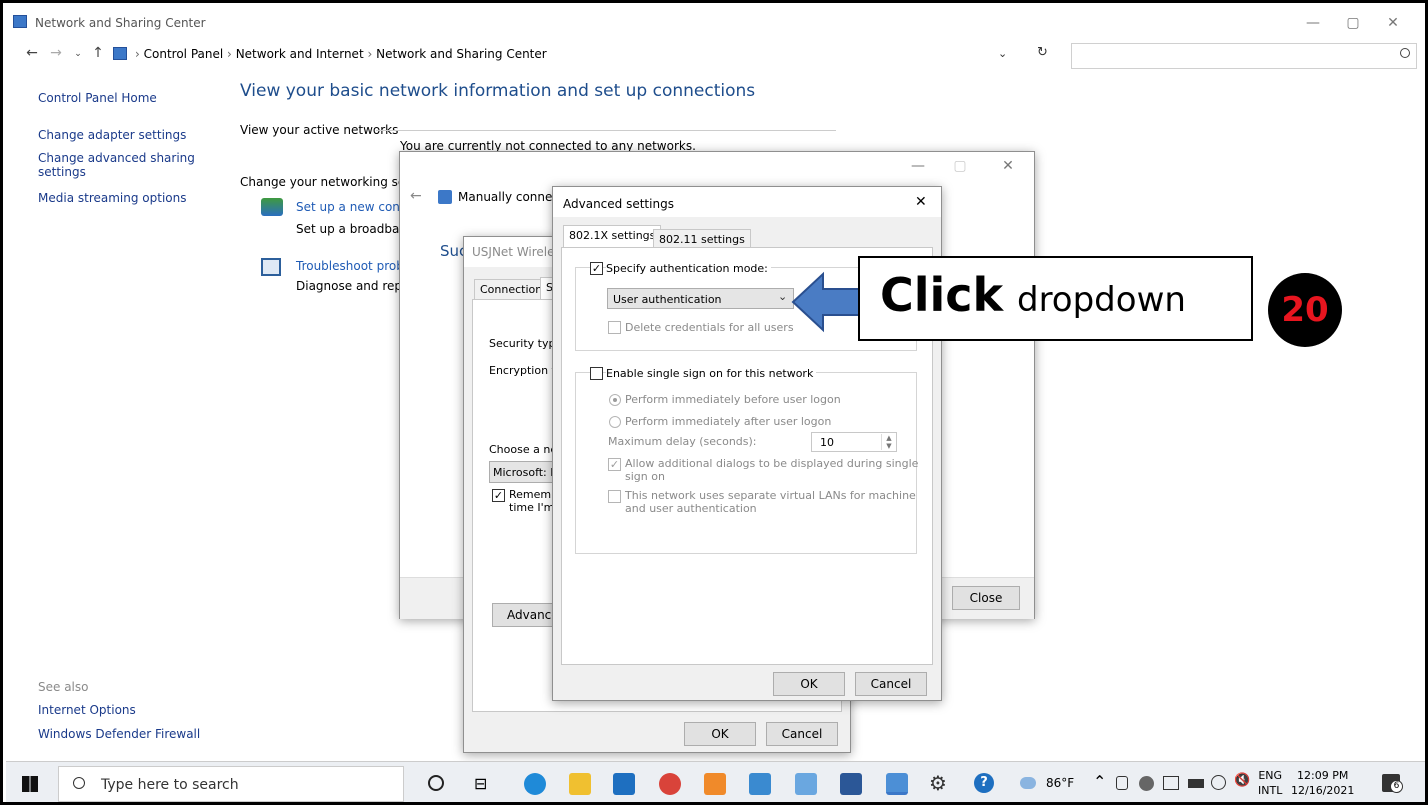  I want to click on enable-sso-checkbox, so click(596, 373).